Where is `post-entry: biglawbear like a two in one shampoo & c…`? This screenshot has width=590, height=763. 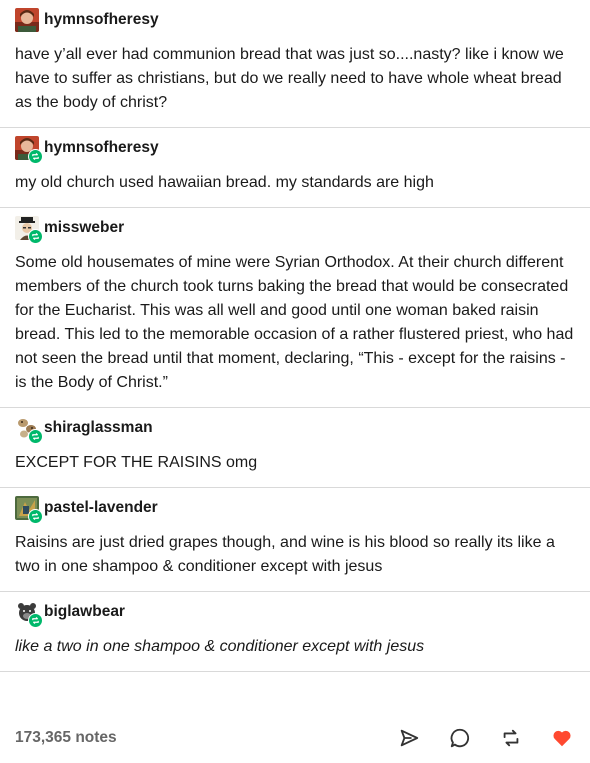 post-entry: biglawbear like a two in one shampoo & c… is located at coordinates (295, 632).